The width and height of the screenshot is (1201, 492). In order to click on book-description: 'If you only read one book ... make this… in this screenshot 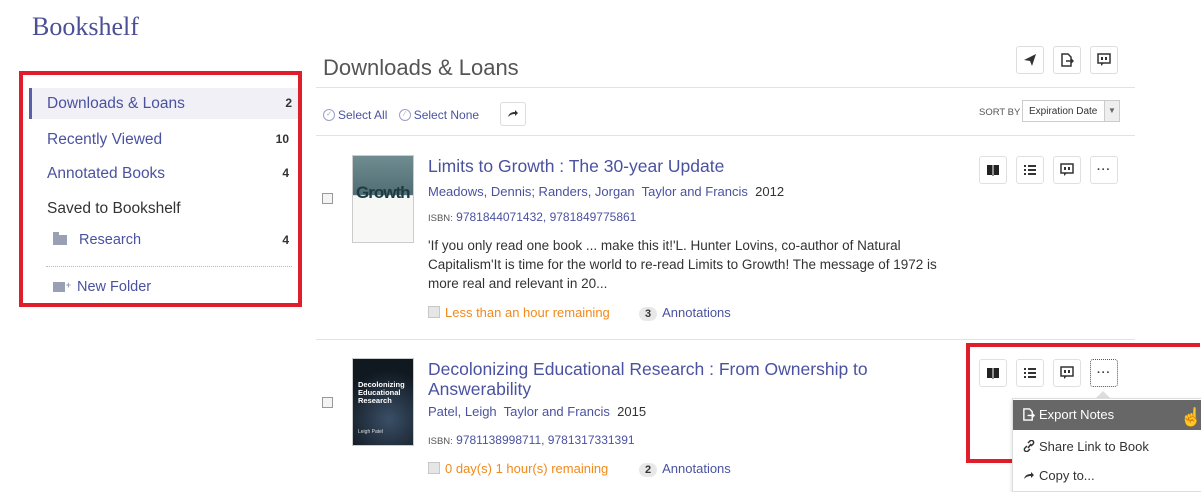, I will do `click(682, 264)`.